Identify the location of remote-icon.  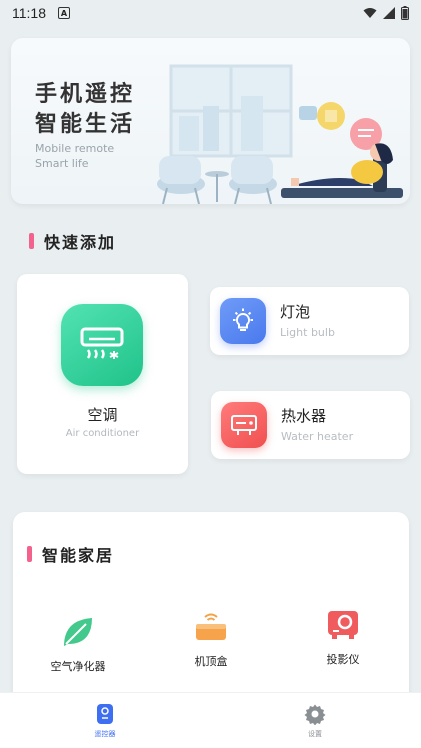
(105, 714).